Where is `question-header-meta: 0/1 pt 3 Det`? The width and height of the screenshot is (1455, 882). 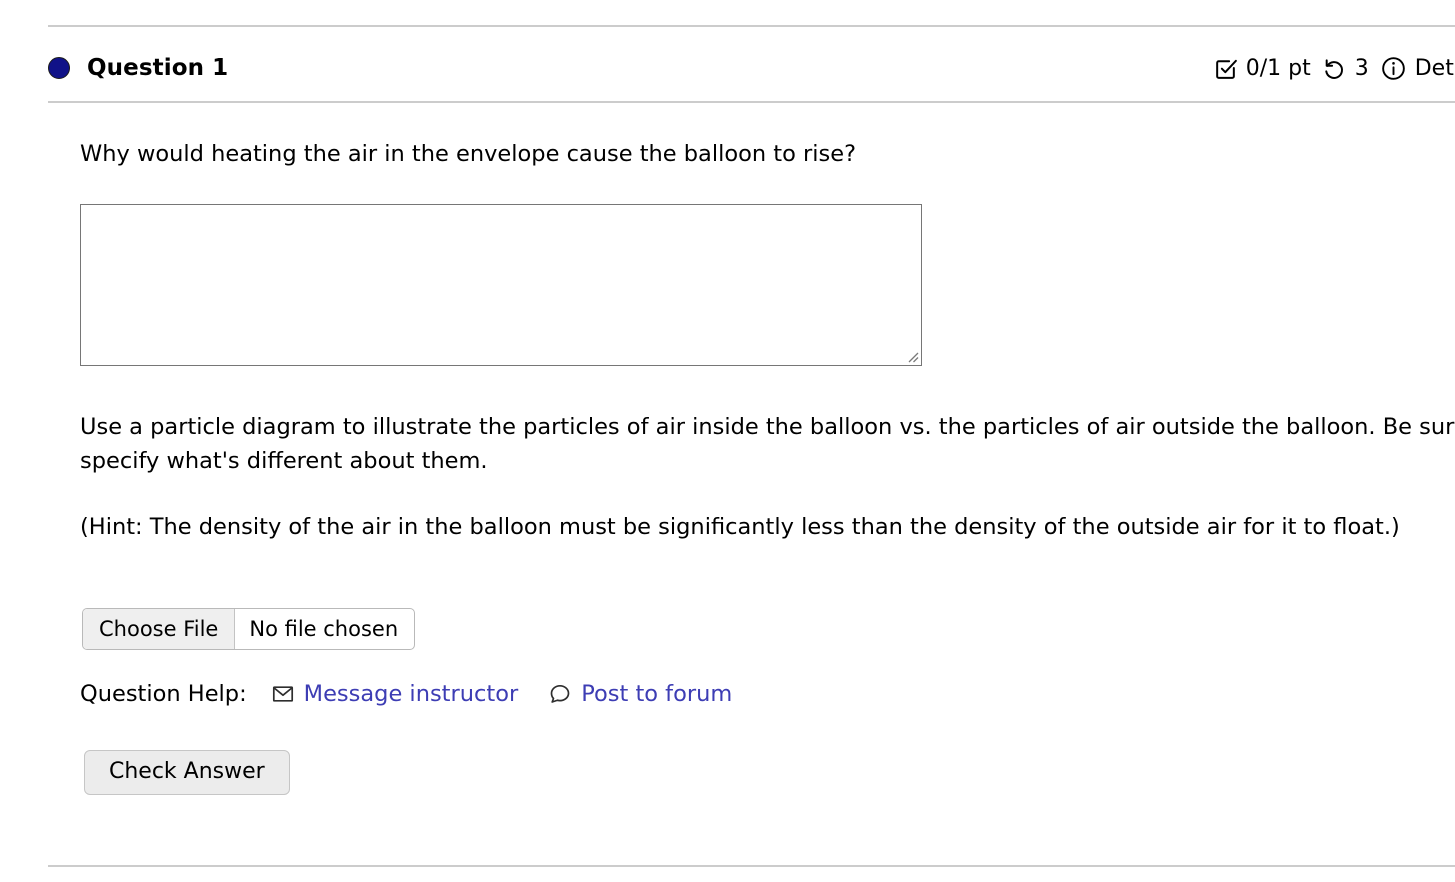 question-header-meta: 0/1 pt 3 Det is located at coordinates (1334, 68).